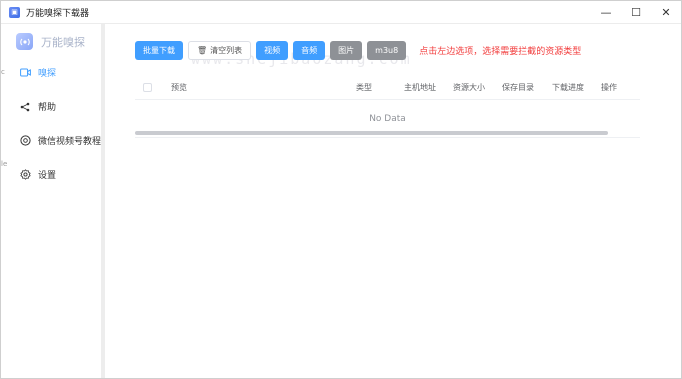 Image resolution: width=682 pixels, height=379 pixels. Describe the element at coordinates (47, 176) in the screenshot. I see `sidebar-item-label: 设置` at that location.